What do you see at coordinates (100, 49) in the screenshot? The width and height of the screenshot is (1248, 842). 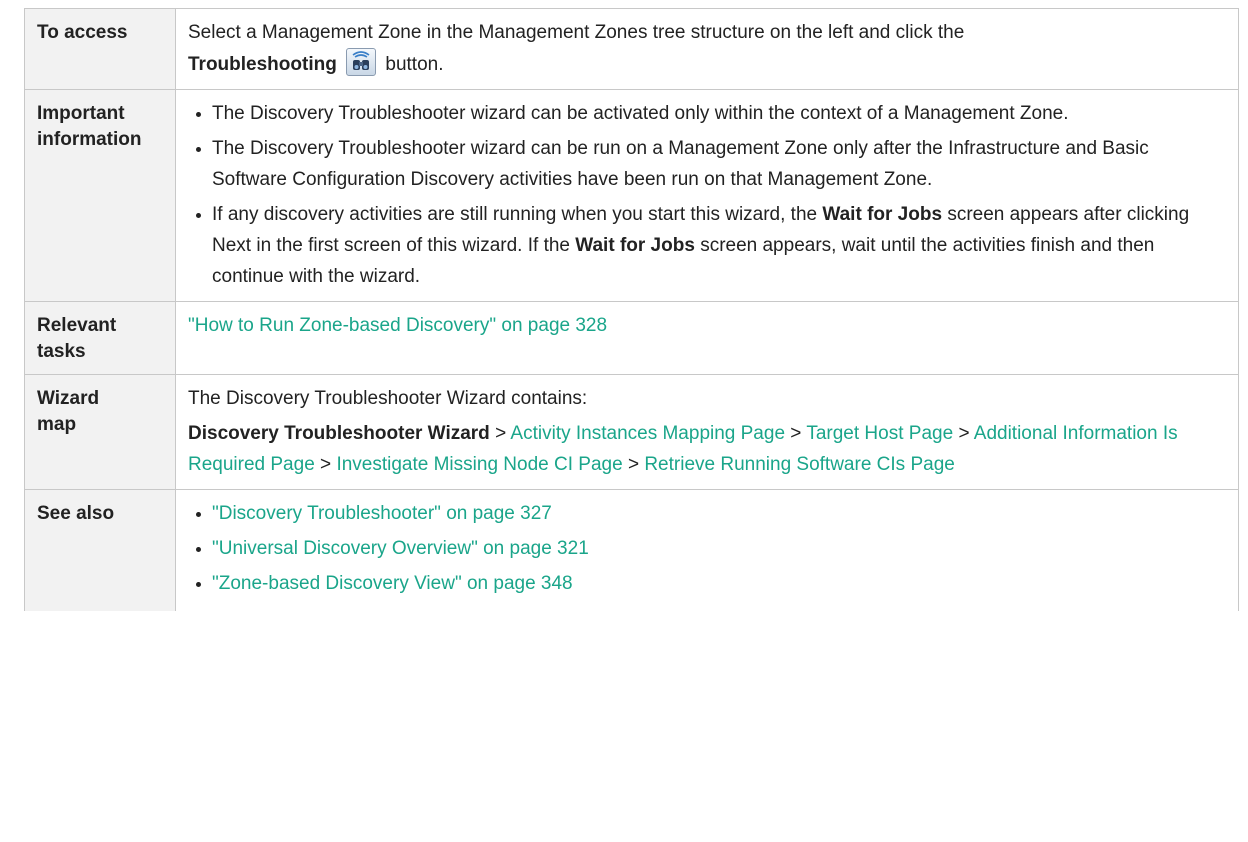 I see `row-label: To access` at bounding box center [100, 49].